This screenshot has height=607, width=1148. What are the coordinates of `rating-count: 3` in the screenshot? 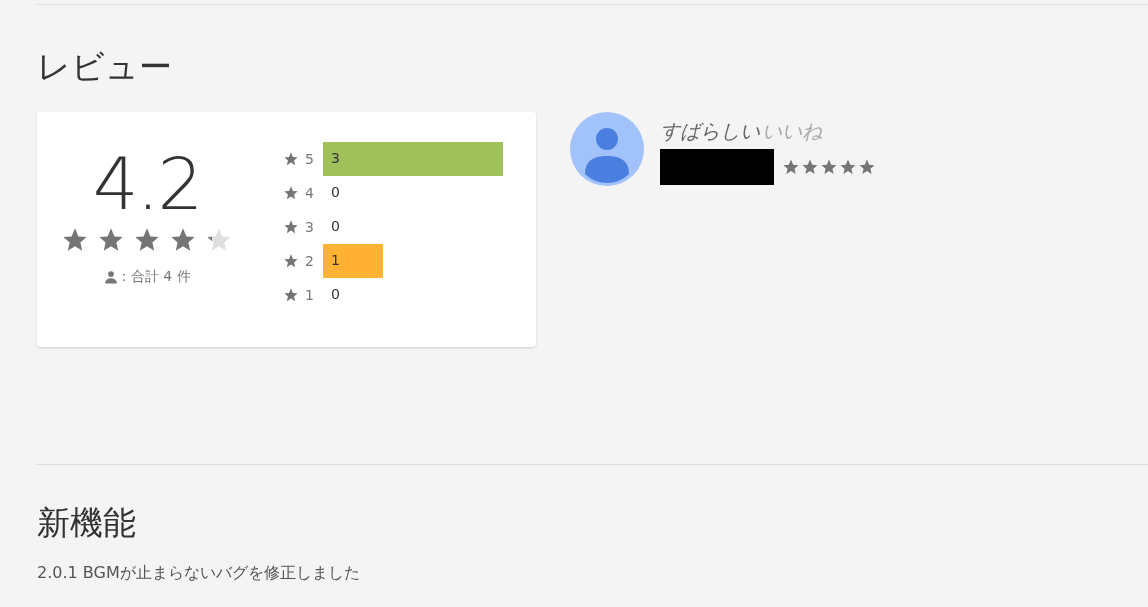 It's located at (335, 158).